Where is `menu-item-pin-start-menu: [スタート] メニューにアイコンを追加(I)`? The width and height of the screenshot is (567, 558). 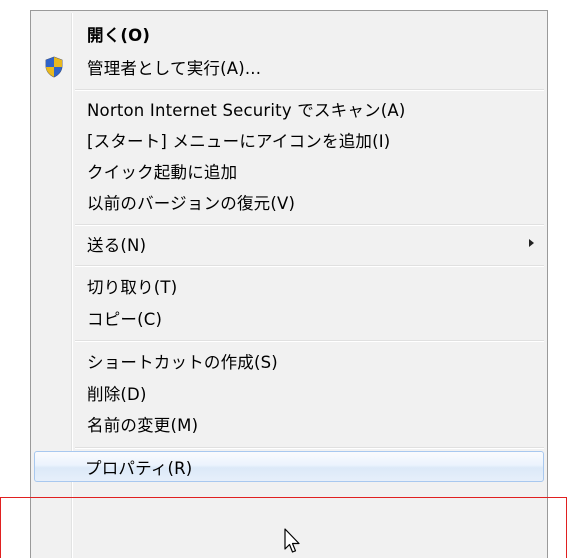
menu-item-pin-start-menu: [スタート] メニューにアイコンを追加(I) is located at coordinates (289, 139).